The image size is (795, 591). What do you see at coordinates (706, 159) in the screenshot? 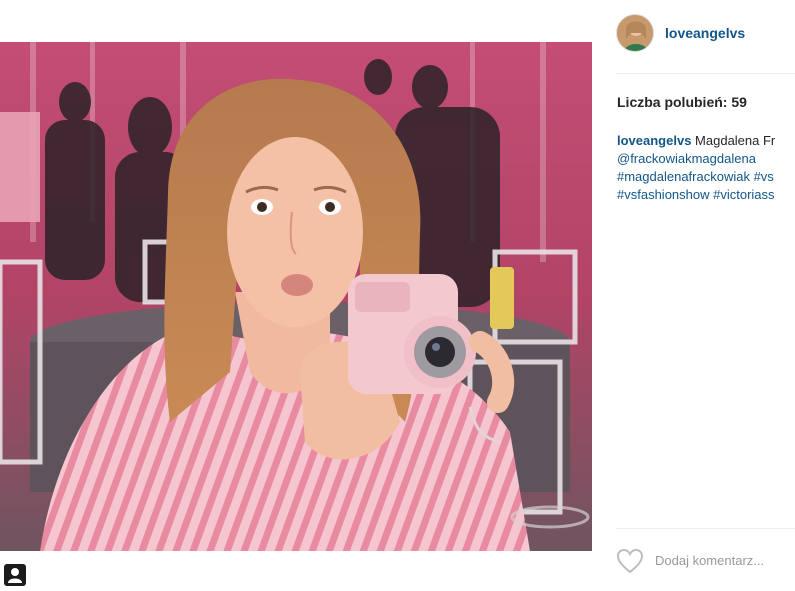
I see `caption-mention: @frackowiakmagdalena` at bounding box center [706, 159].